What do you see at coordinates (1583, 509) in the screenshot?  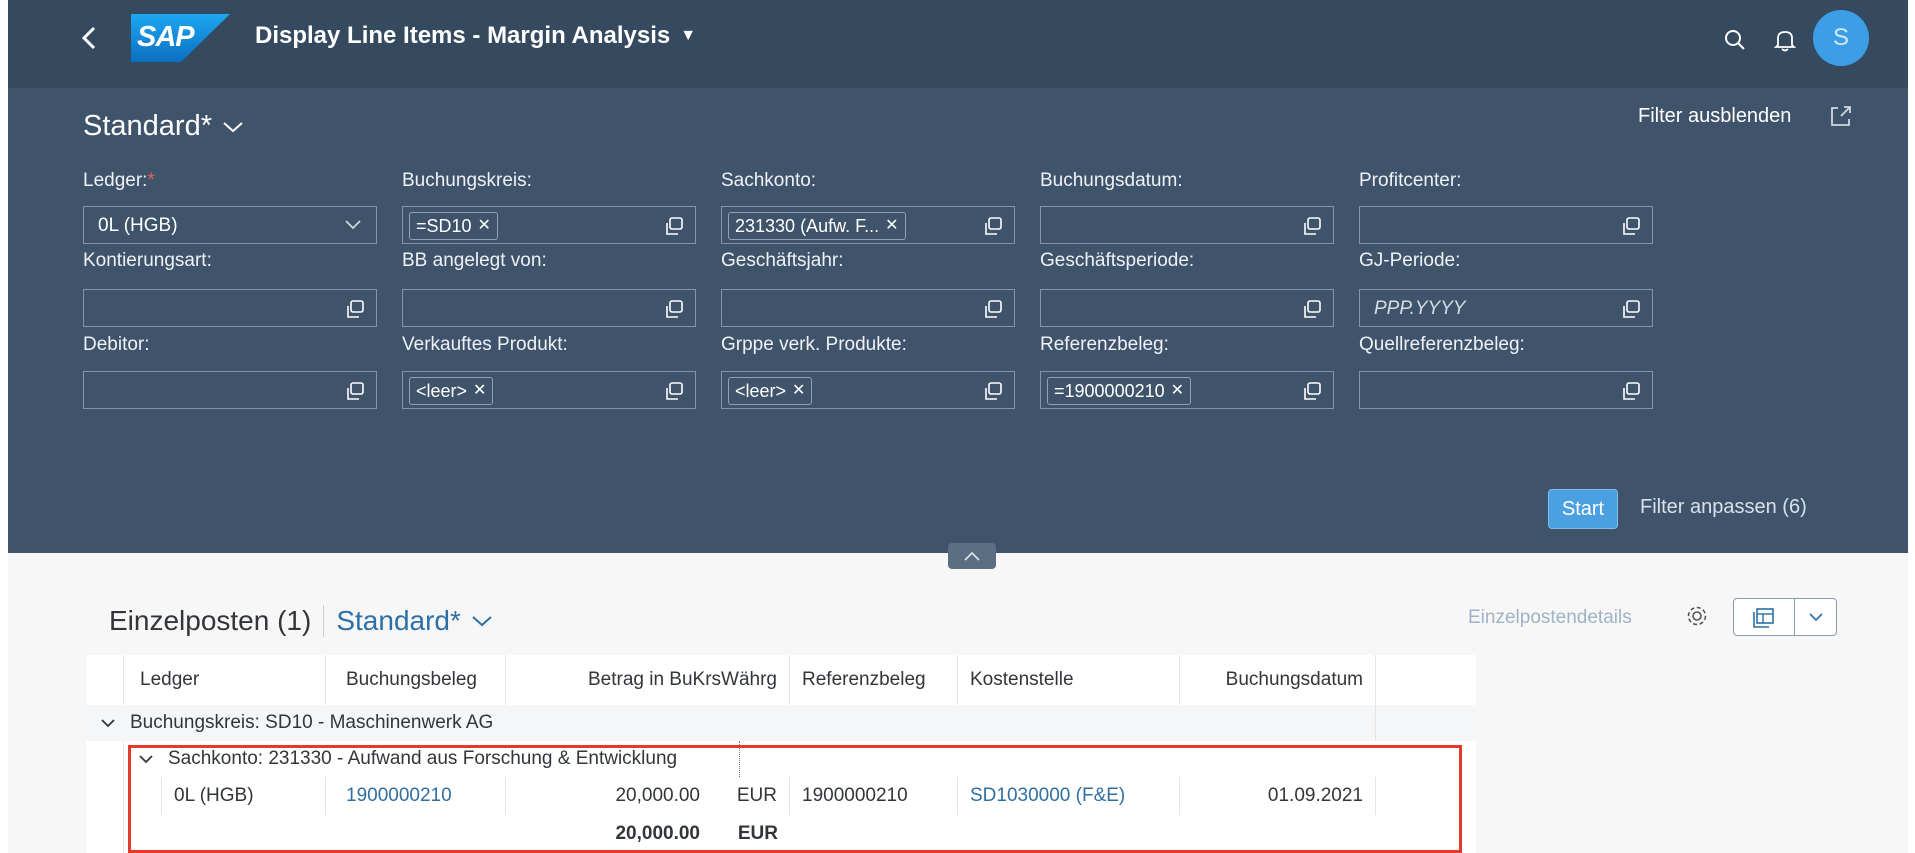 I see `start-button: Start` at bounding box center [1583, 509].